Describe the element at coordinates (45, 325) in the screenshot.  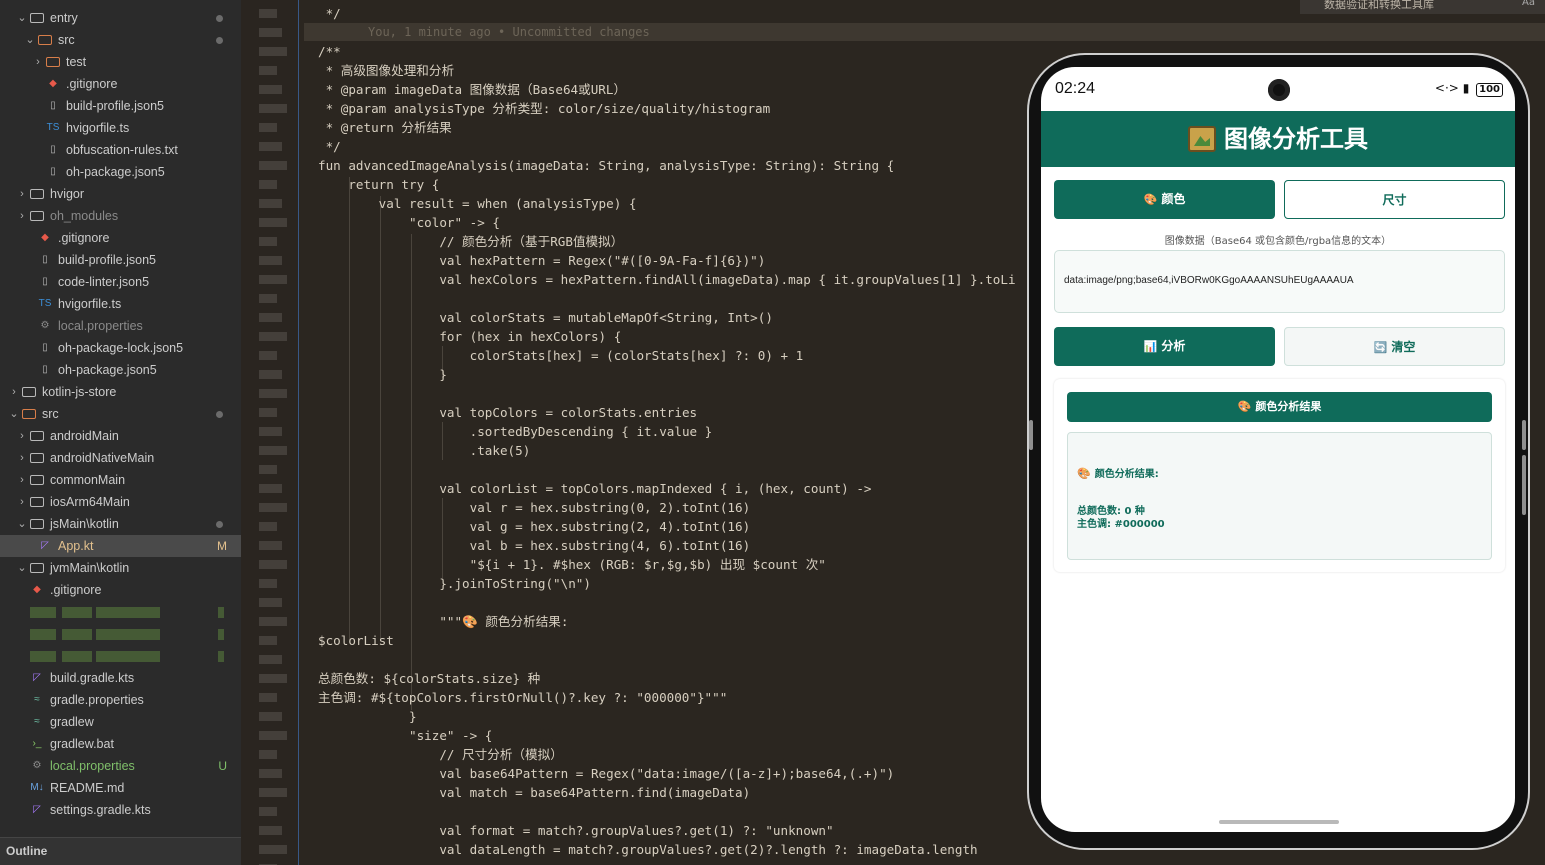
I see `gear-icon: ⚙` at that location.